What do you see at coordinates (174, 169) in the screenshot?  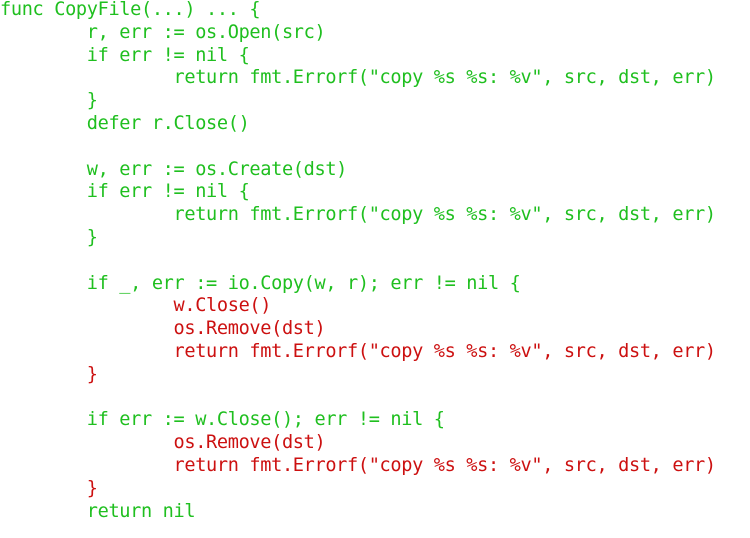 I see `code-line: w, err := os.Create(dst)` at bounding box center [174, 169].